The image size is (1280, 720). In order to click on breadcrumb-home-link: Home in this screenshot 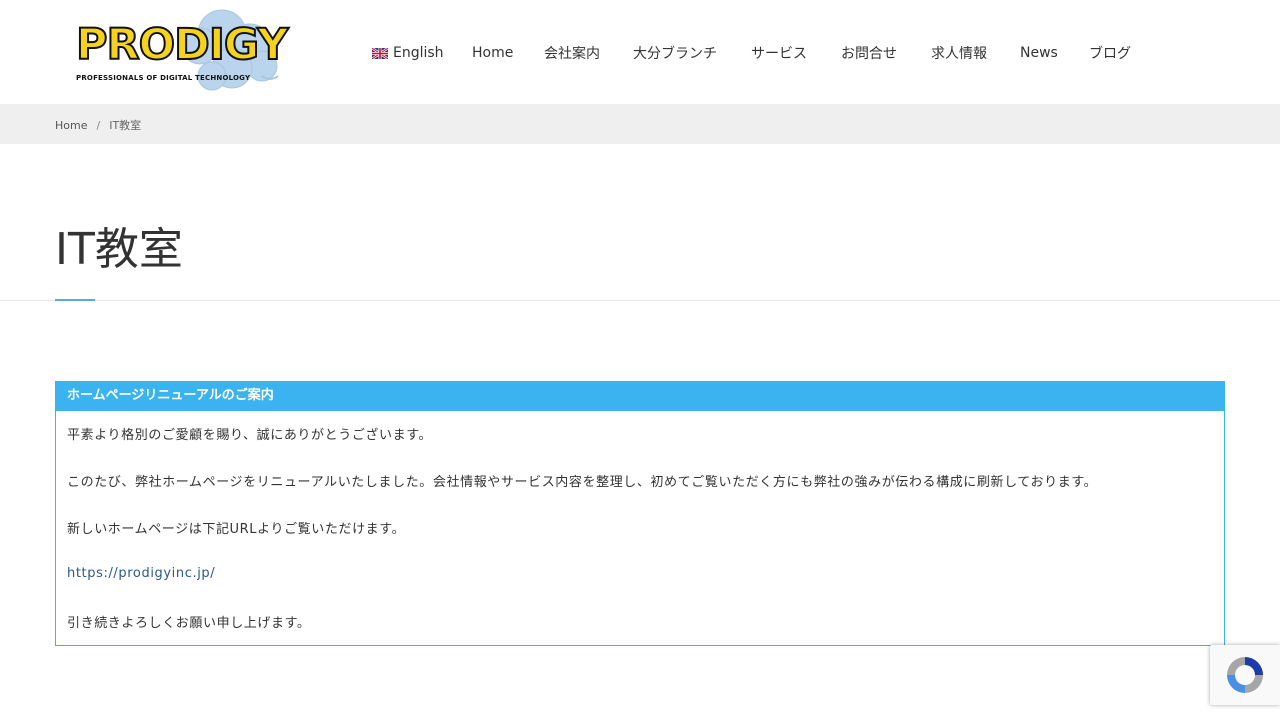, I will do `click(71, 125)`.